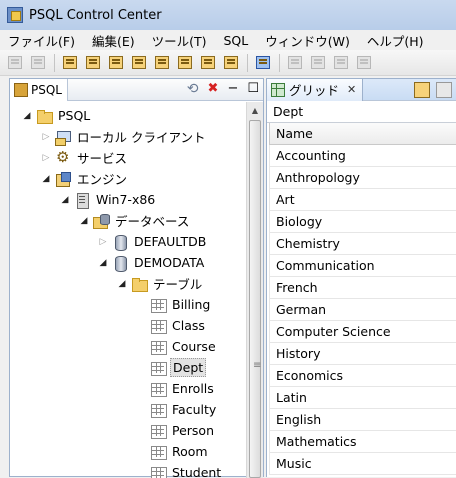 The width and height of the screenshot is (456, 478). I want to click on tree-node-label: エンジン, so click(102, 178).